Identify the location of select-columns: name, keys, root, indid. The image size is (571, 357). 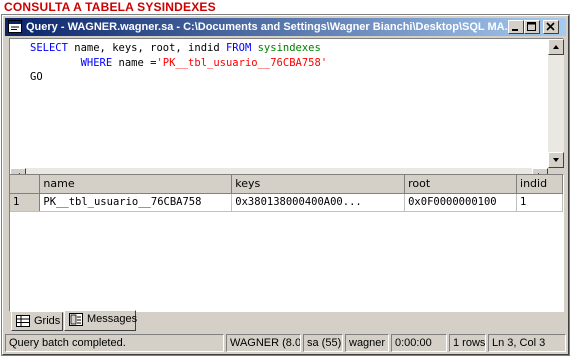
(146, 48).